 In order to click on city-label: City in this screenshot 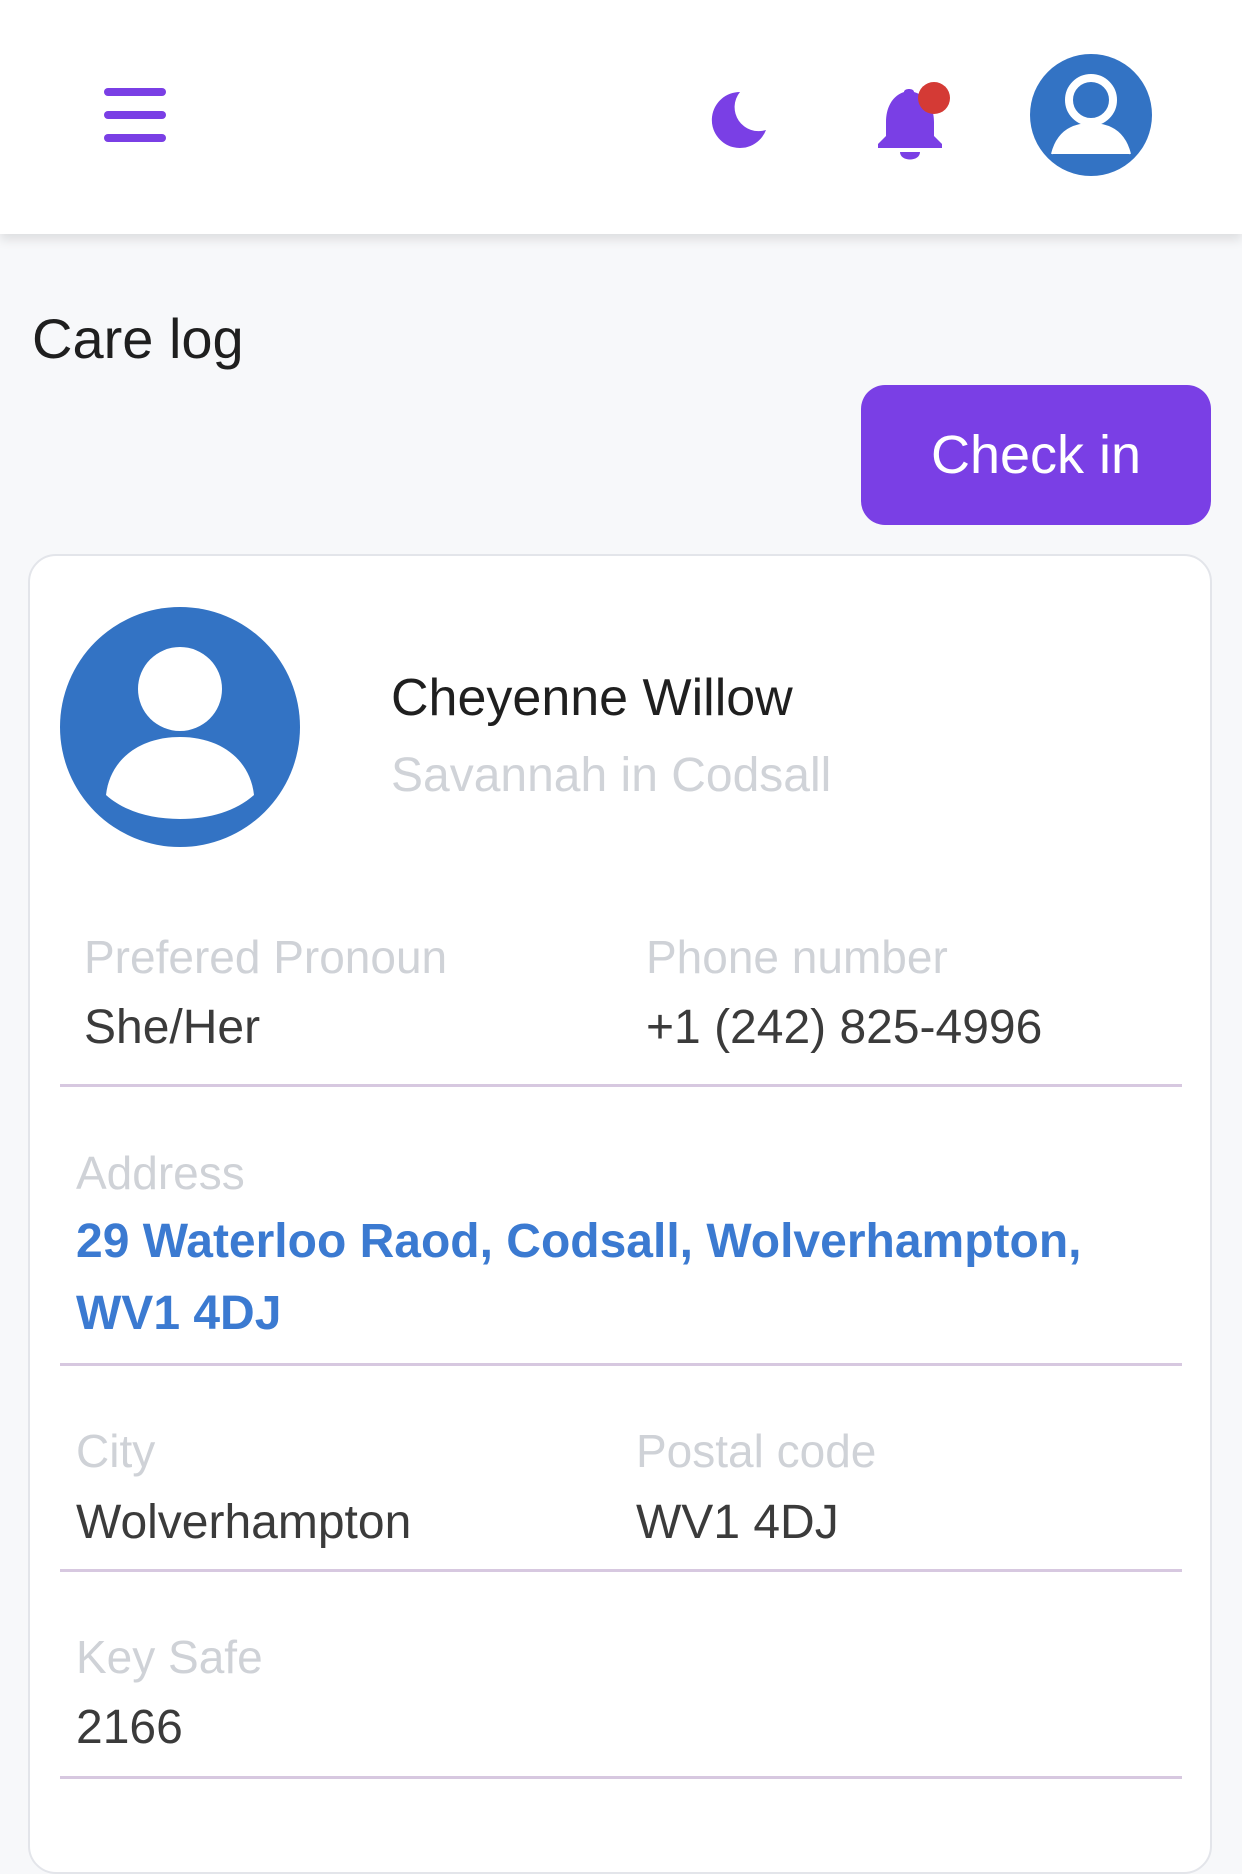, I will do `click(116, 1451)`.